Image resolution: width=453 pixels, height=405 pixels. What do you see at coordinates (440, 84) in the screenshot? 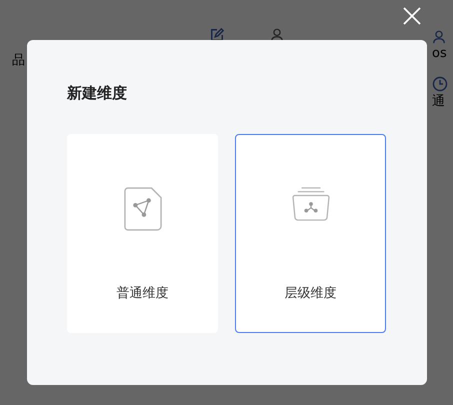
I see `clock-icon` at bounding box center [440, 84].